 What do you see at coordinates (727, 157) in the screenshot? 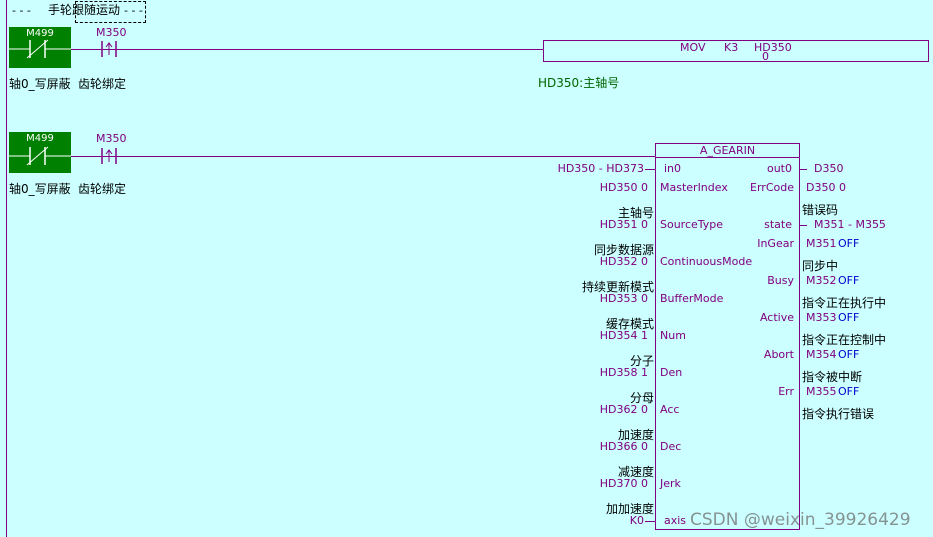
I see `block-title-separator` at bounding box center [727, 157].